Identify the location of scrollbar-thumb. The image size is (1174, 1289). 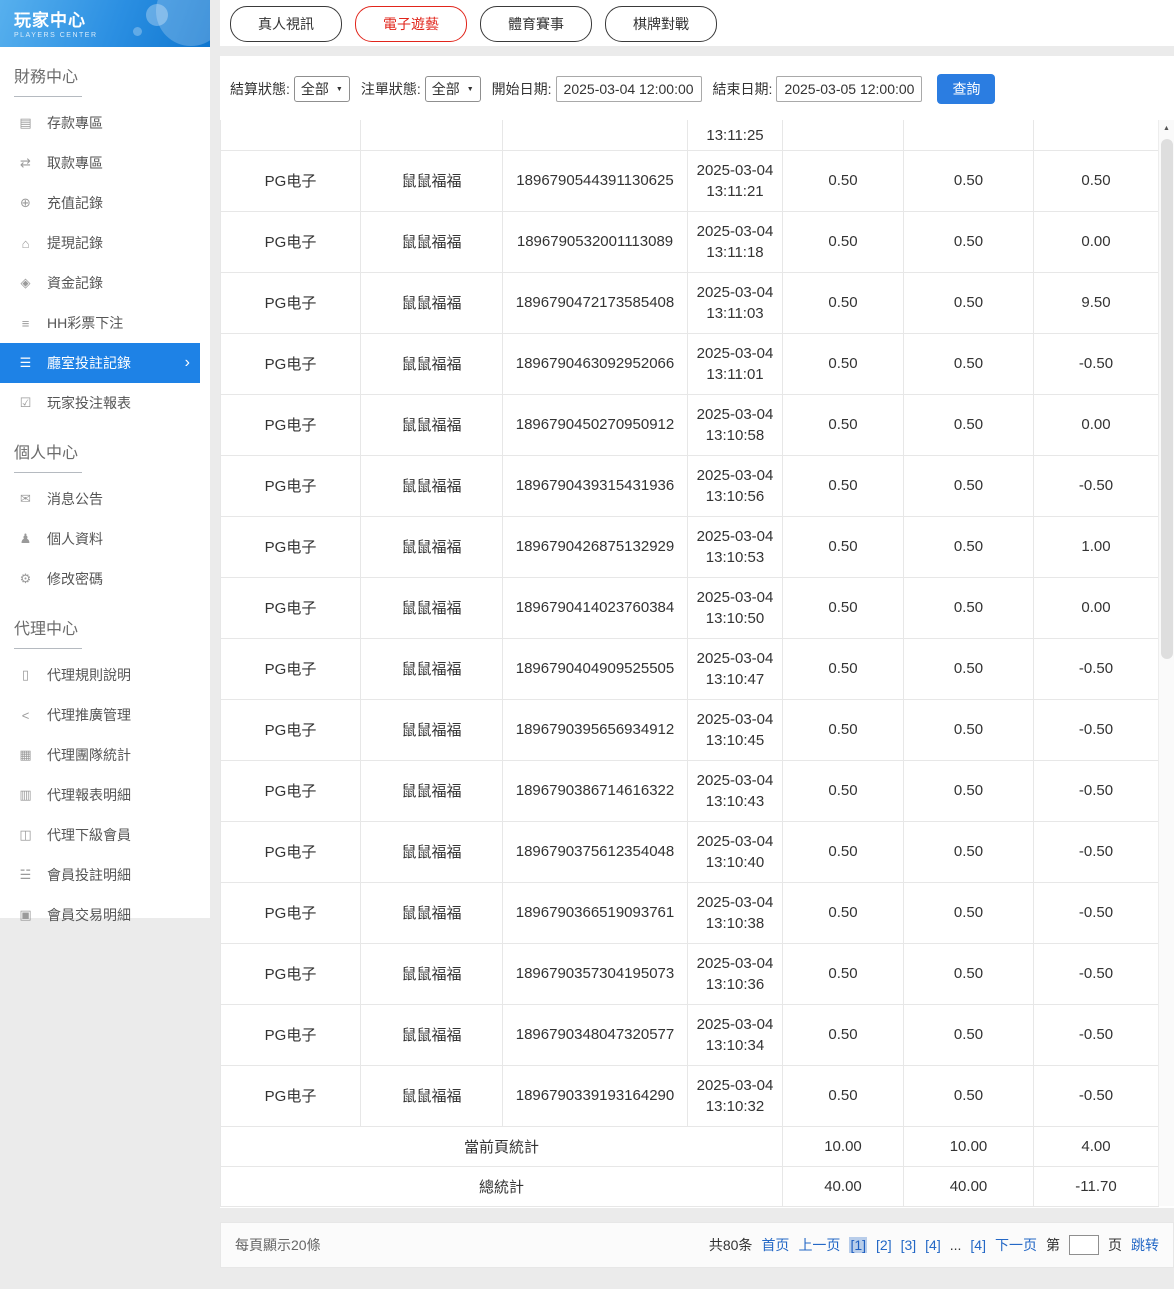
(1167, 399).